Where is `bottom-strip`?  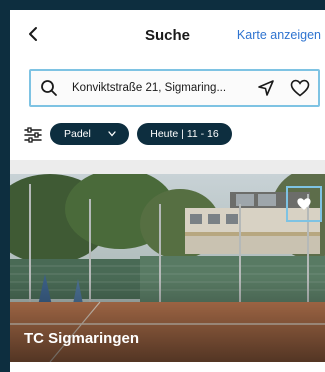 bottom-strip is located at coordinates (167, 367).